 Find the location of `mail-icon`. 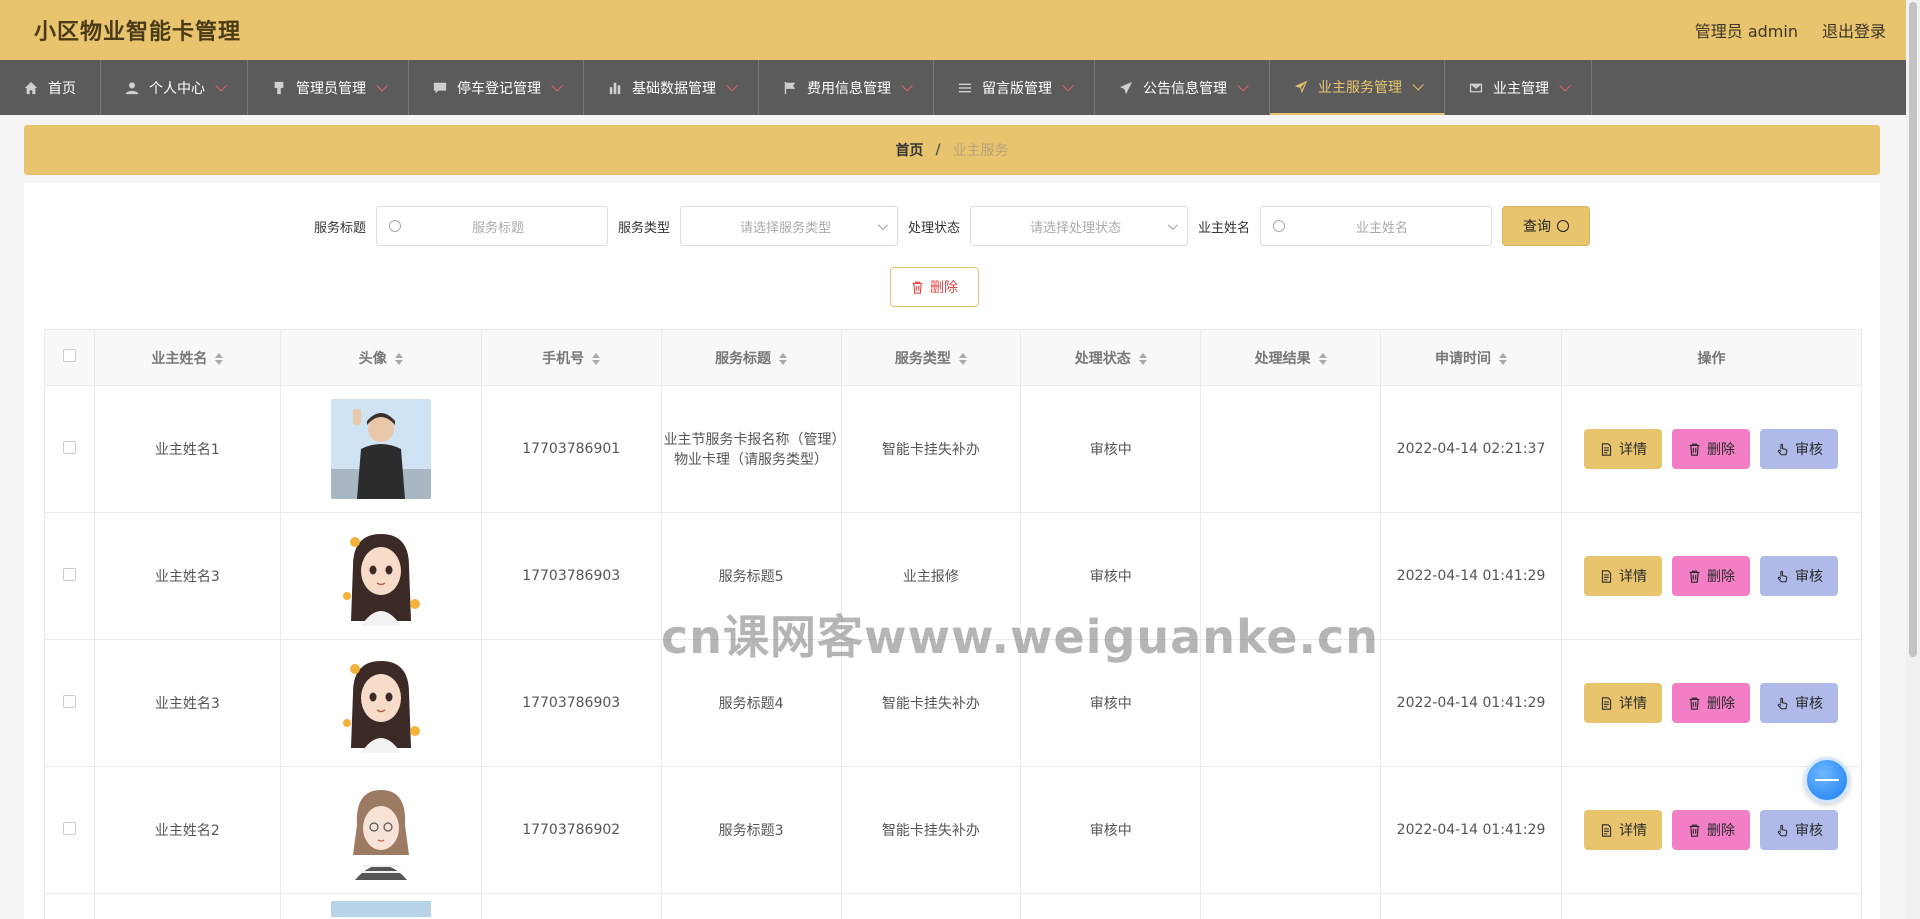

mail-icon is located at coordinates (1476, 88).